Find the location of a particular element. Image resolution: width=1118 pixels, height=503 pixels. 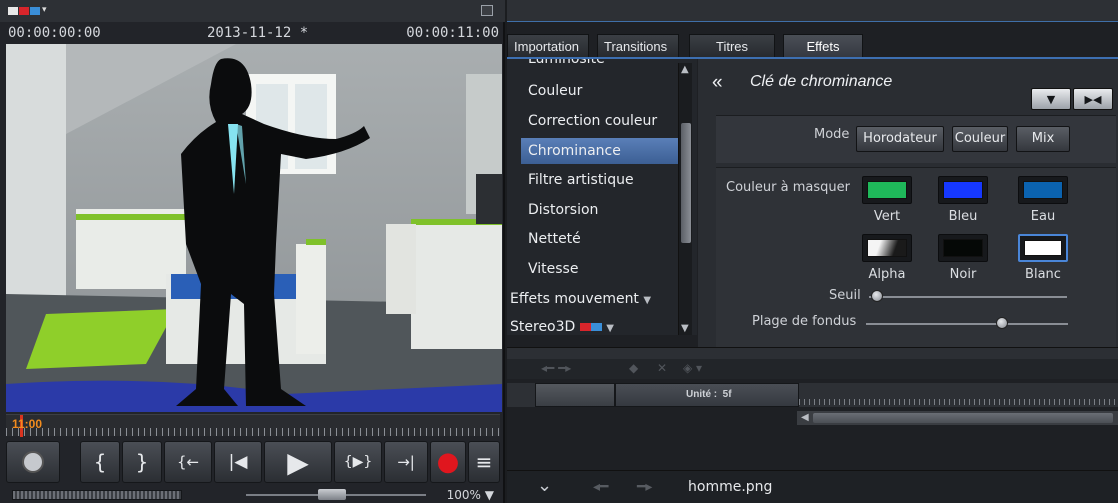

ruler-position: 11:00 is located at coordinates (27, 424).